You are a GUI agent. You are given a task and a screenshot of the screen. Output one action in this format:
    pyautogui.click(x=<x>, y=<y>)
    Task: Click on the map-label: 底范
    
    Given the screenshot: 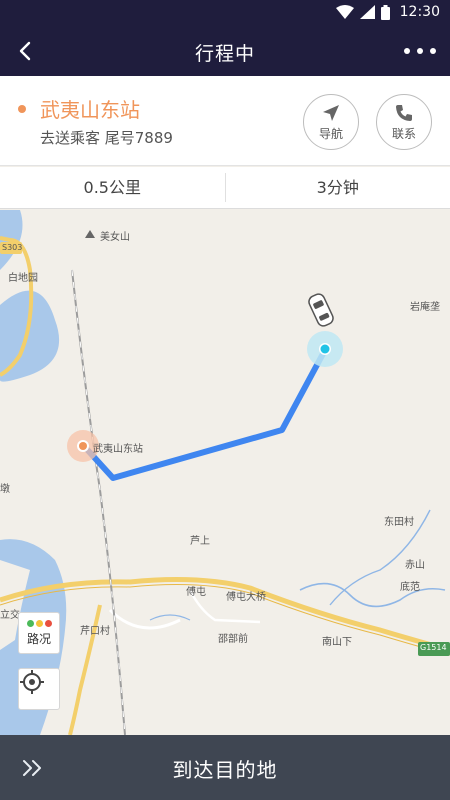 What is the action you would take?
    pyautogui.click(x=410, y=587)
    